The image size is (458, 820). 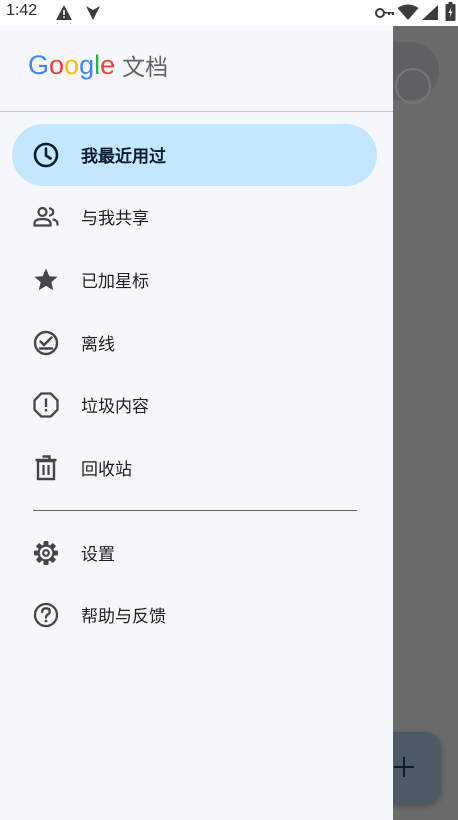 What do you see at coordinates (194, 217) in the screenshot?
I see `nav-item-shared: 与我共享` at bounding box center [194, 217].